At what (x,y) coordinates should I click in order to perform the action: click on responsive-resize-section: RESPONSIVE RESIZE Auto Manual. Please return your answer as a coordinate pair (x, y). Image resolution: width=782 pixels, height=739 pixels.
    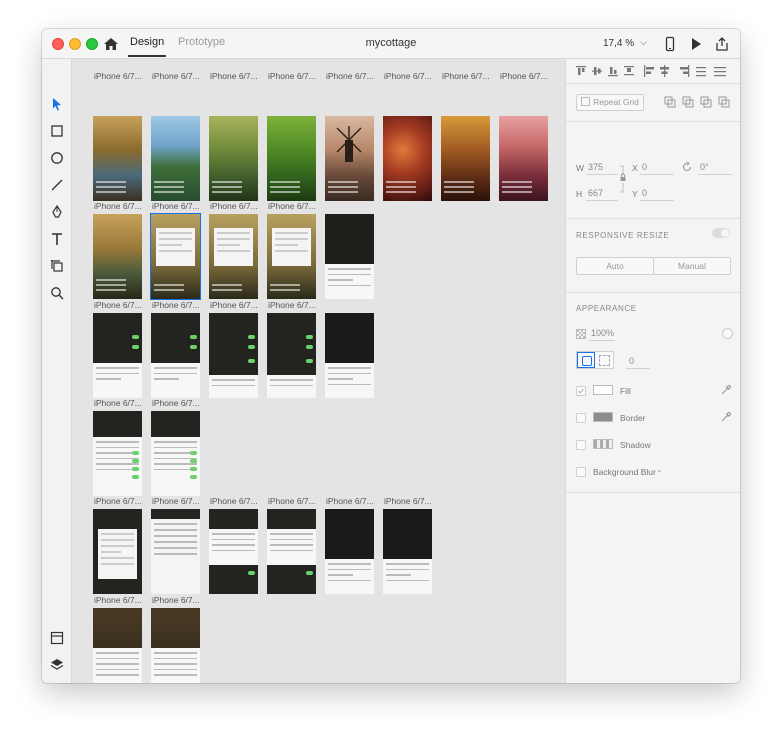
    Looking at the image, I should click on (653, 255).